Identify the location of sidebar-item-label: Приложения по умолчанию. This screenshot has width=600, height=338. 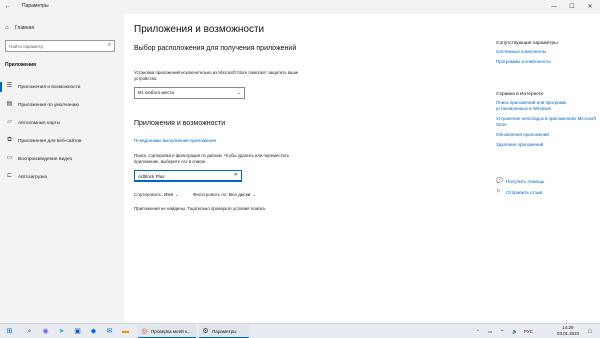
(48, 105).